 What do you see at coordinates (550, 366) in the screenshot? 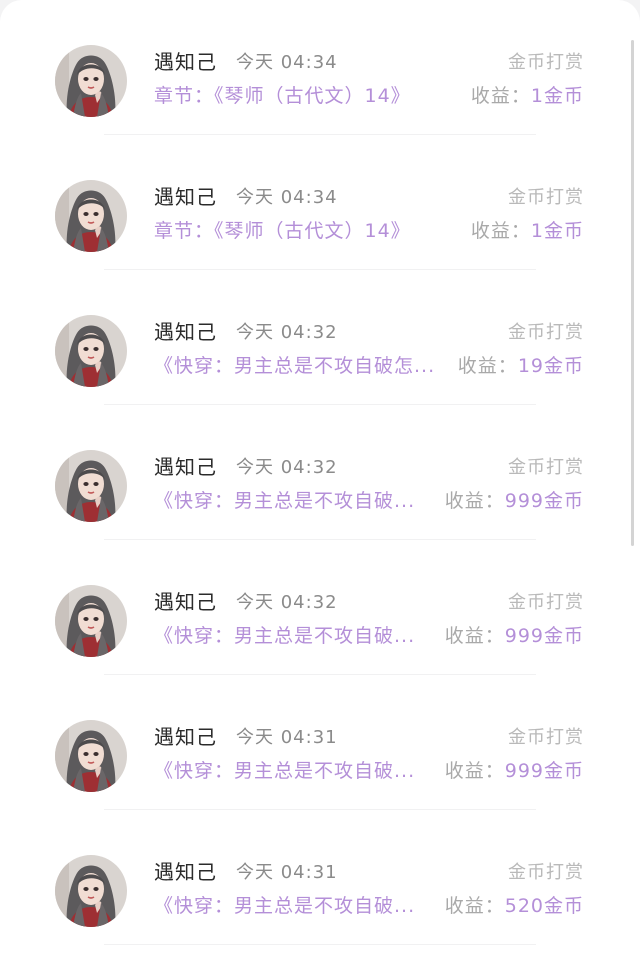
I see `income-amount: 19金币` at bounding box center [550, 366].